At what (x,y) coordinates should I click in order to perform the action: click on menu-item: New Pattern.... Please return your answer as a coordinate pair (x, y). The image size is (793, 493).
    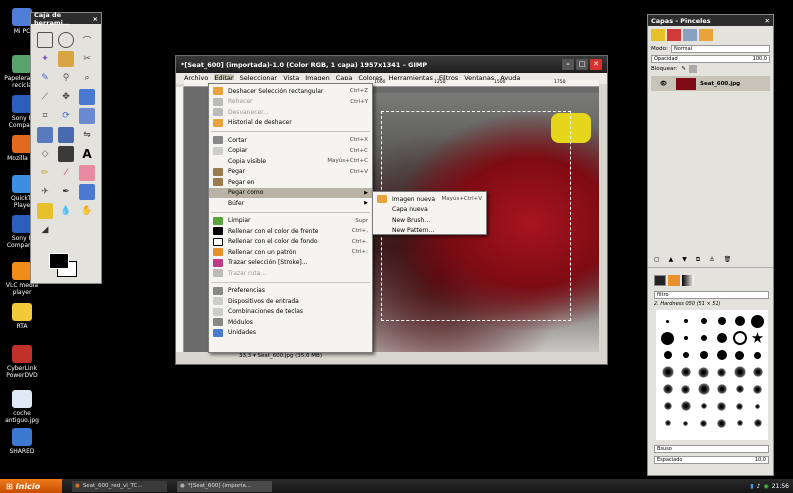
    Looking at the image, I should click on (429, 231).